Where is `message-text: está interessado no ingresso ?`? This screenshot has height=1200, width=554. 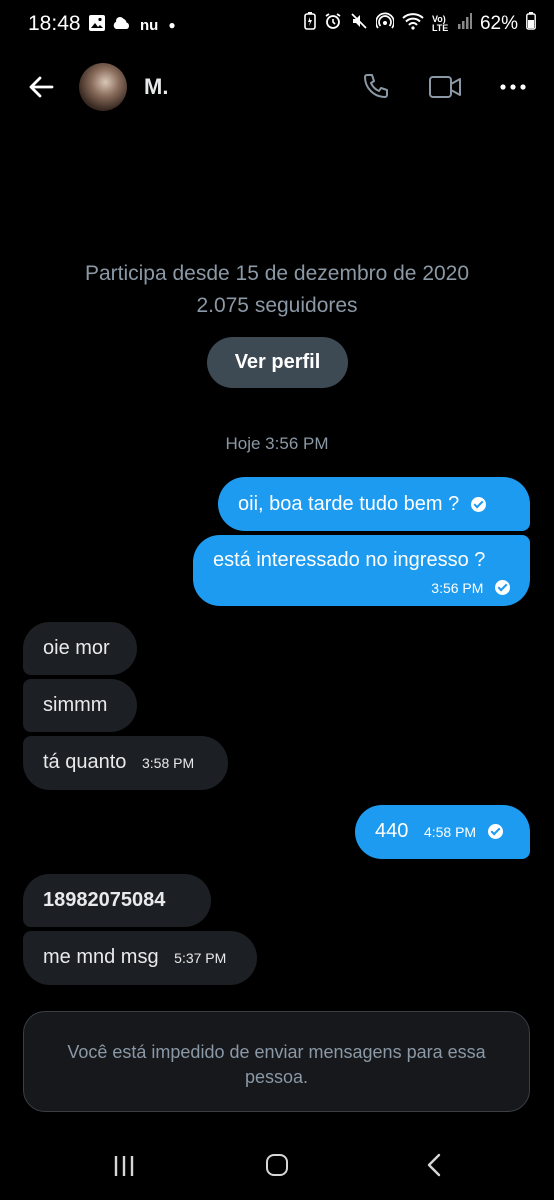 message-text: está interessado no ingresso ? is located at coordinates (349, 560).